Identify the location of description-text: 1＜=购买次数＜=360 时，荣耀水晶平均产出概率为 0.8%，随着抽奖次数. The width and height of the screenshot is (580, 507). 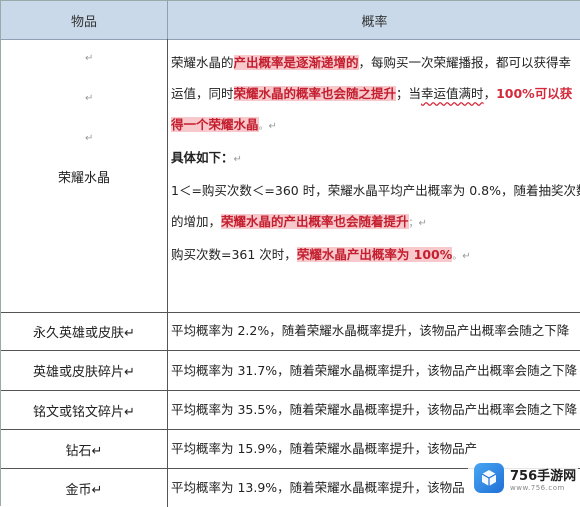
(375, 190).